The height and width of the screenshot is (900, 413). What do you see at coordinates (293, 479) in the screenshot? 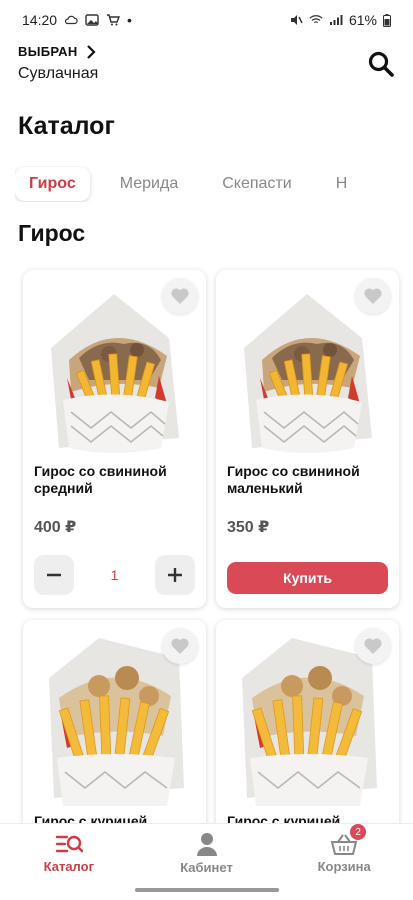
I see `product-title: Гирос со свининой маленький` at bounding box center [293, 479].